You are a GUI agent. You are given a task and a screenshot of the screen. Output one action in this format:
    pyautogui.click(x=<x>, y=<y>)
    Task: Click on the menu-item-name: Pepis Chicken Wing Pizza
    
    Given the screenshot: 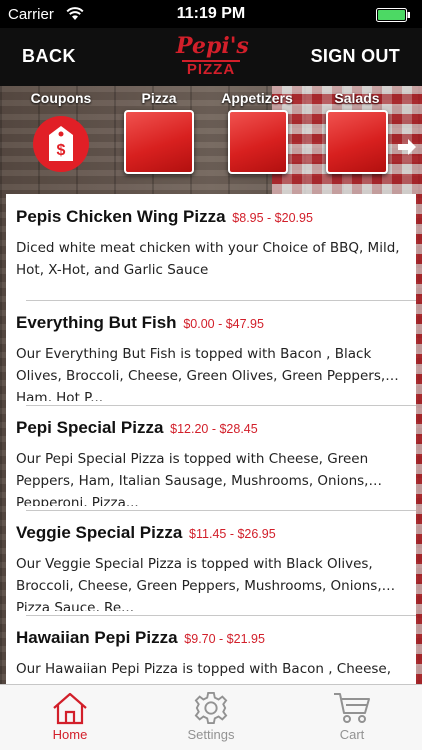 What is the action you would take?
    pyautogui.click(x=121, y=216)
    